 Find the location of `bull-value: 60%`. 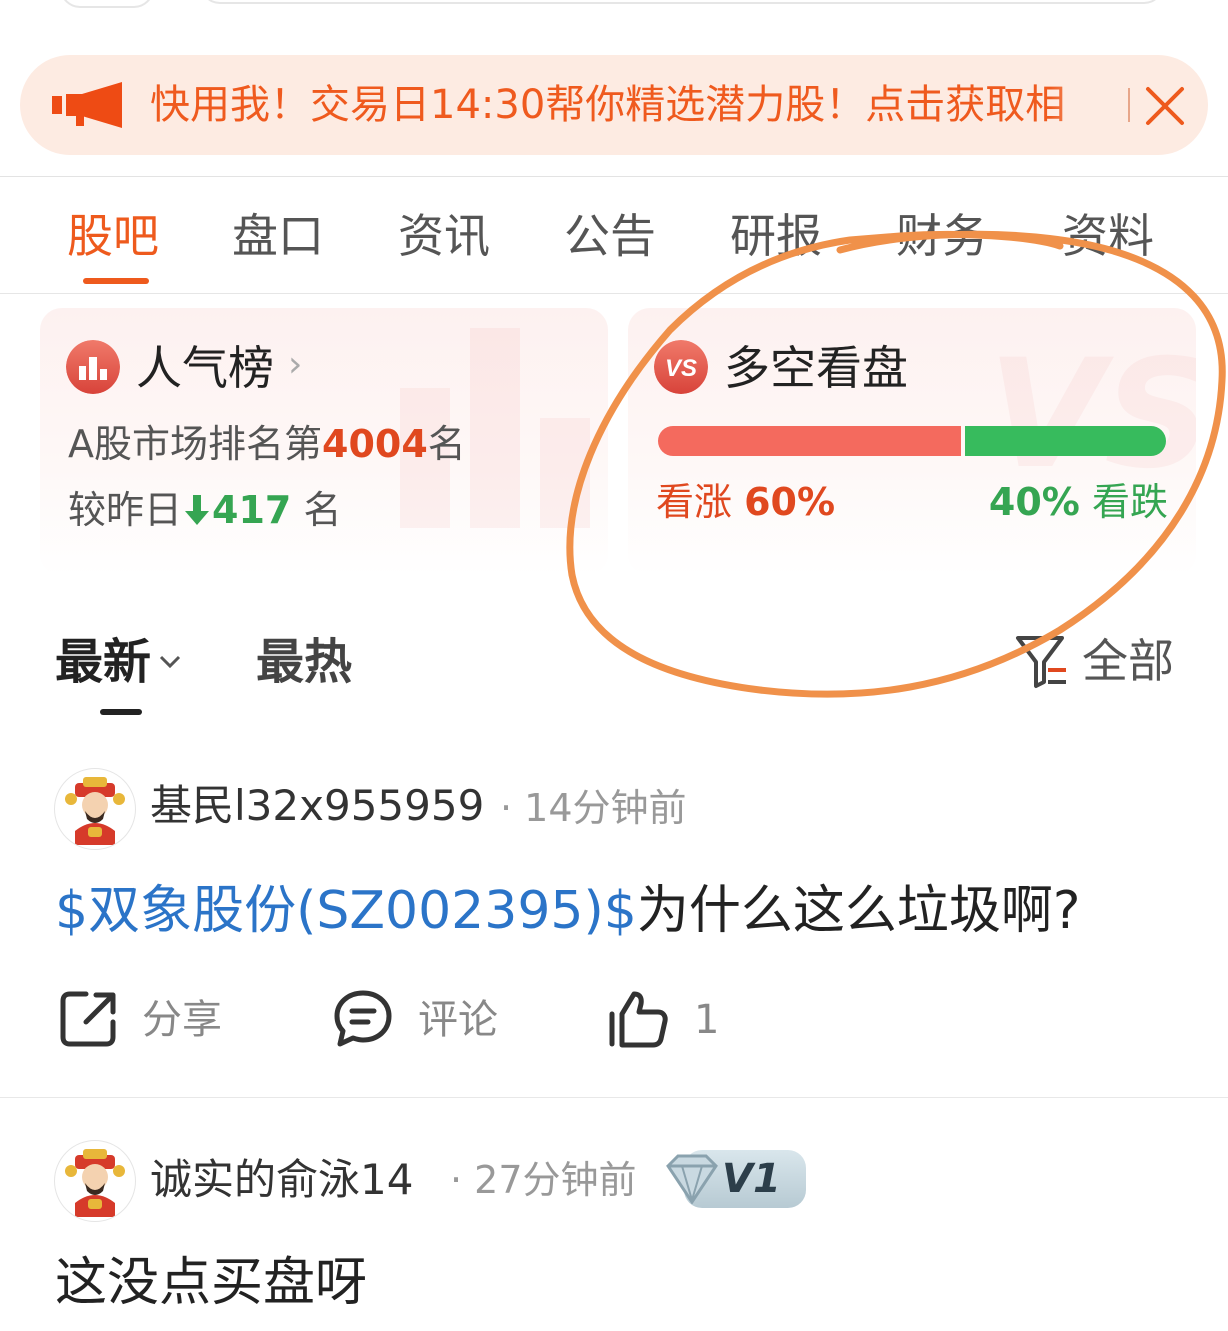

bull-value: 60% is located at coordinates (790, 502).